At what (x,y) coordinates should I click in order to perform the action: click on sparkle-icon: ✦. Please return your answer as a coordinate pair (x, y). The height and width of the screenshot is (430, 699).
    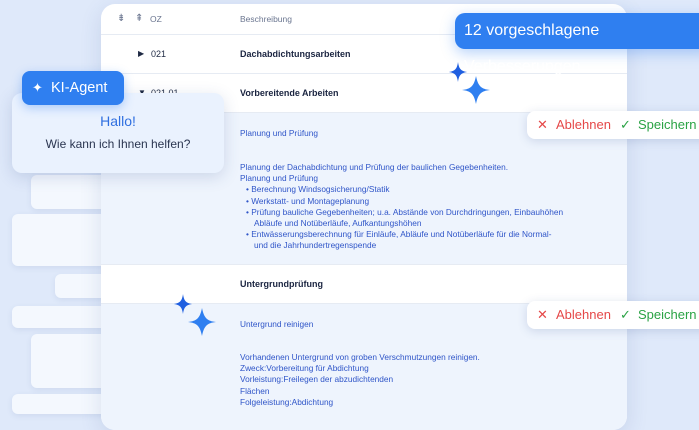
    Looking at the image, I should click on (37, 87).